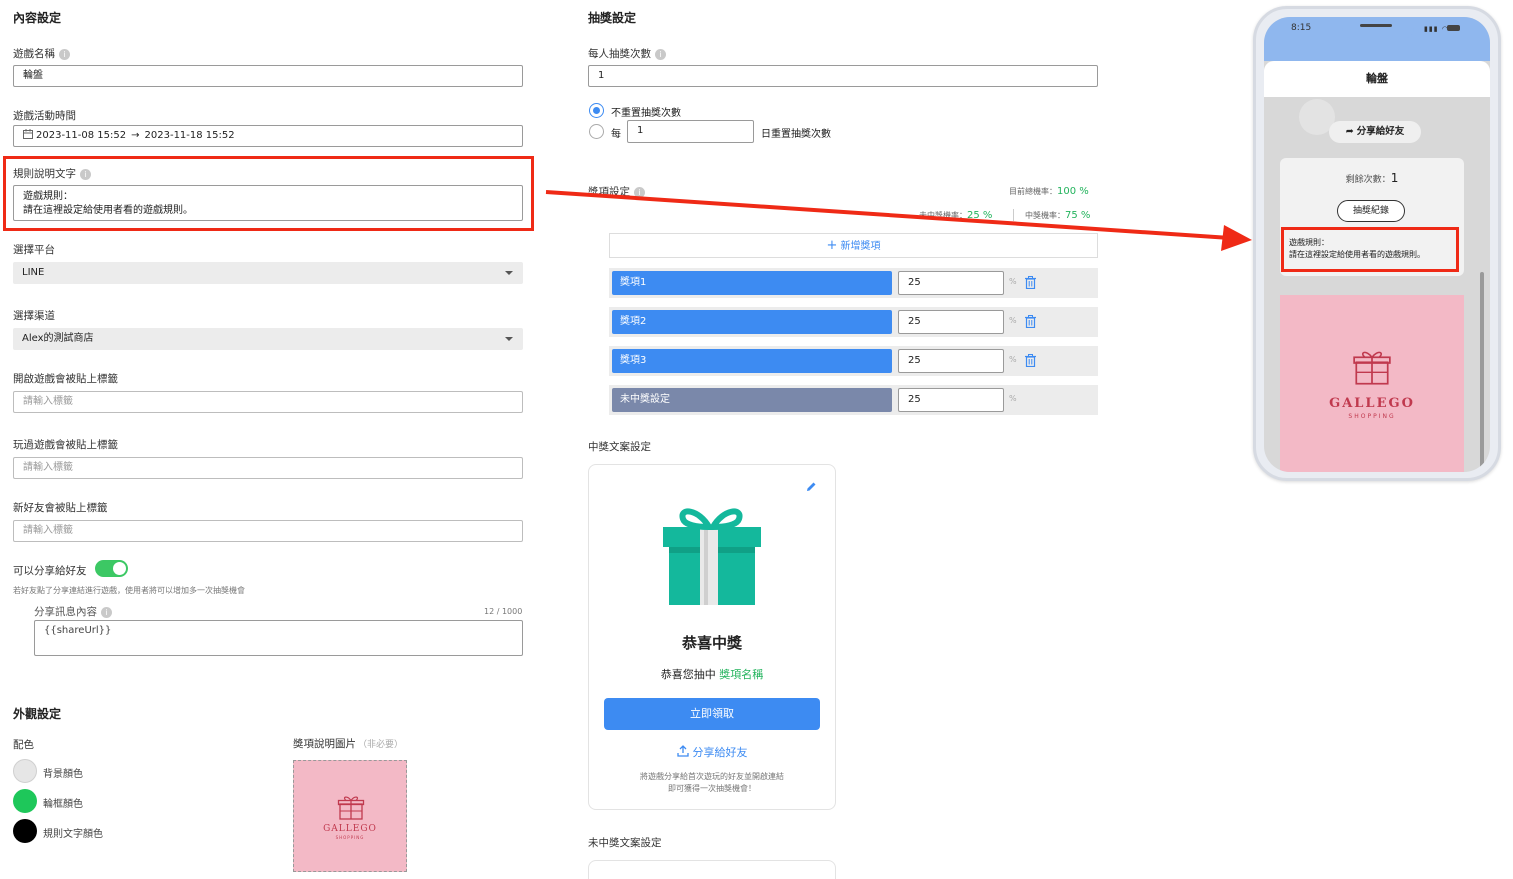 This screenshot has width=1513, height=879. Describe the element at coordinates (646, 113) in the screenshot. I see `no-reset-label: 不重置抽獎次數` at that location.